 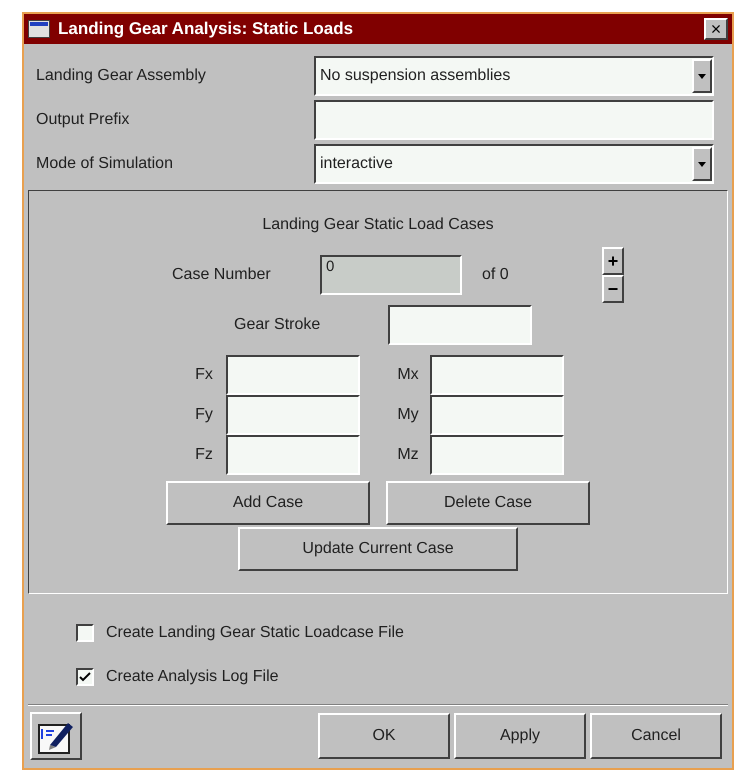 What do you see at coordinates (514, 164) in the screenshot?
I see `dropdown: interactive` at bounding box center [514, 164].